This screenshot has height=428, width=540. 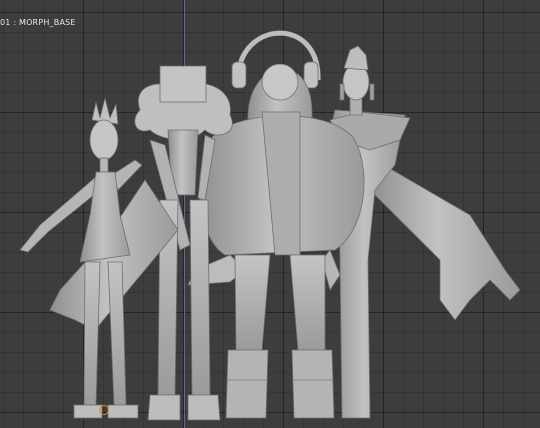 What do you see at coordinates (104, 410) in the screenshot?
I see `origin-marker-icon` at bounding box center [104, 410].